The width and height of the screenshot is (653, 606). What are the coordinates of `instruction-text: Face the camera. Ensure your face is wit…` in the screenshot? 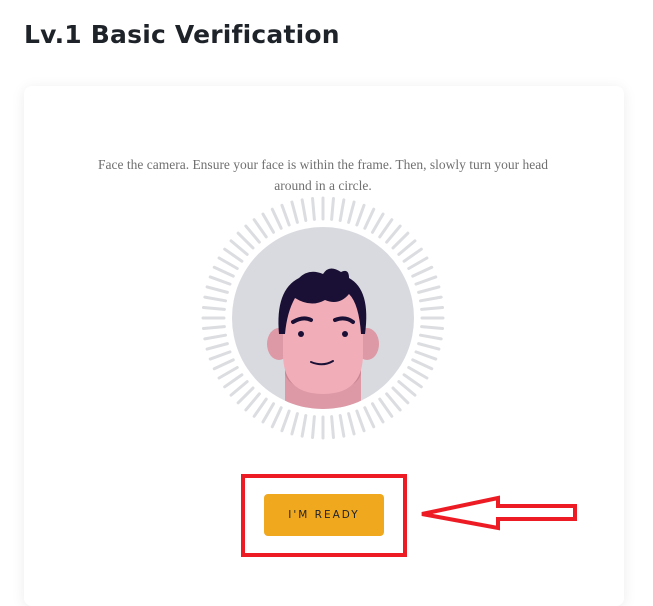 It's located at (323, 175).